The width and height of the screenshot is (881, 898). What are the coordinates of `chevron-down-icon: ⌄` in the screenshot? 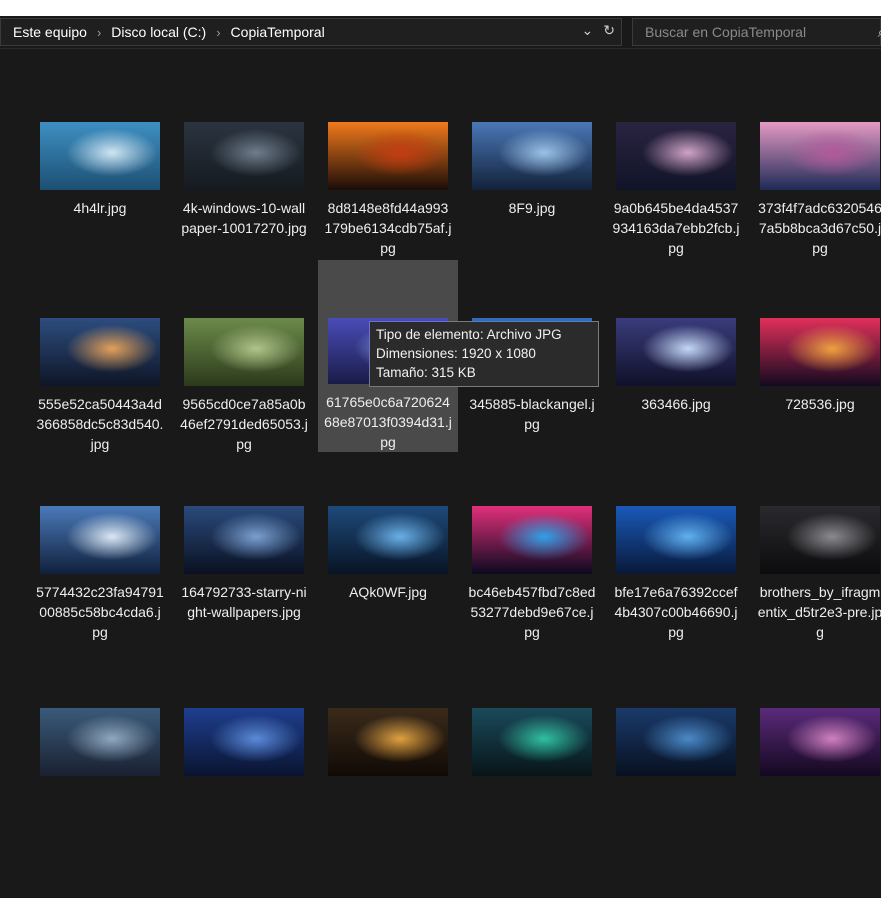 It's located at (588, 30).